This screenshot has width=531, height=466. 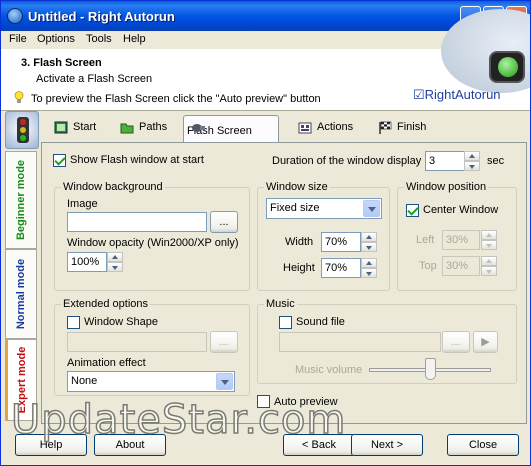 I want to click on actions-icon, so click(x=305, y=128).